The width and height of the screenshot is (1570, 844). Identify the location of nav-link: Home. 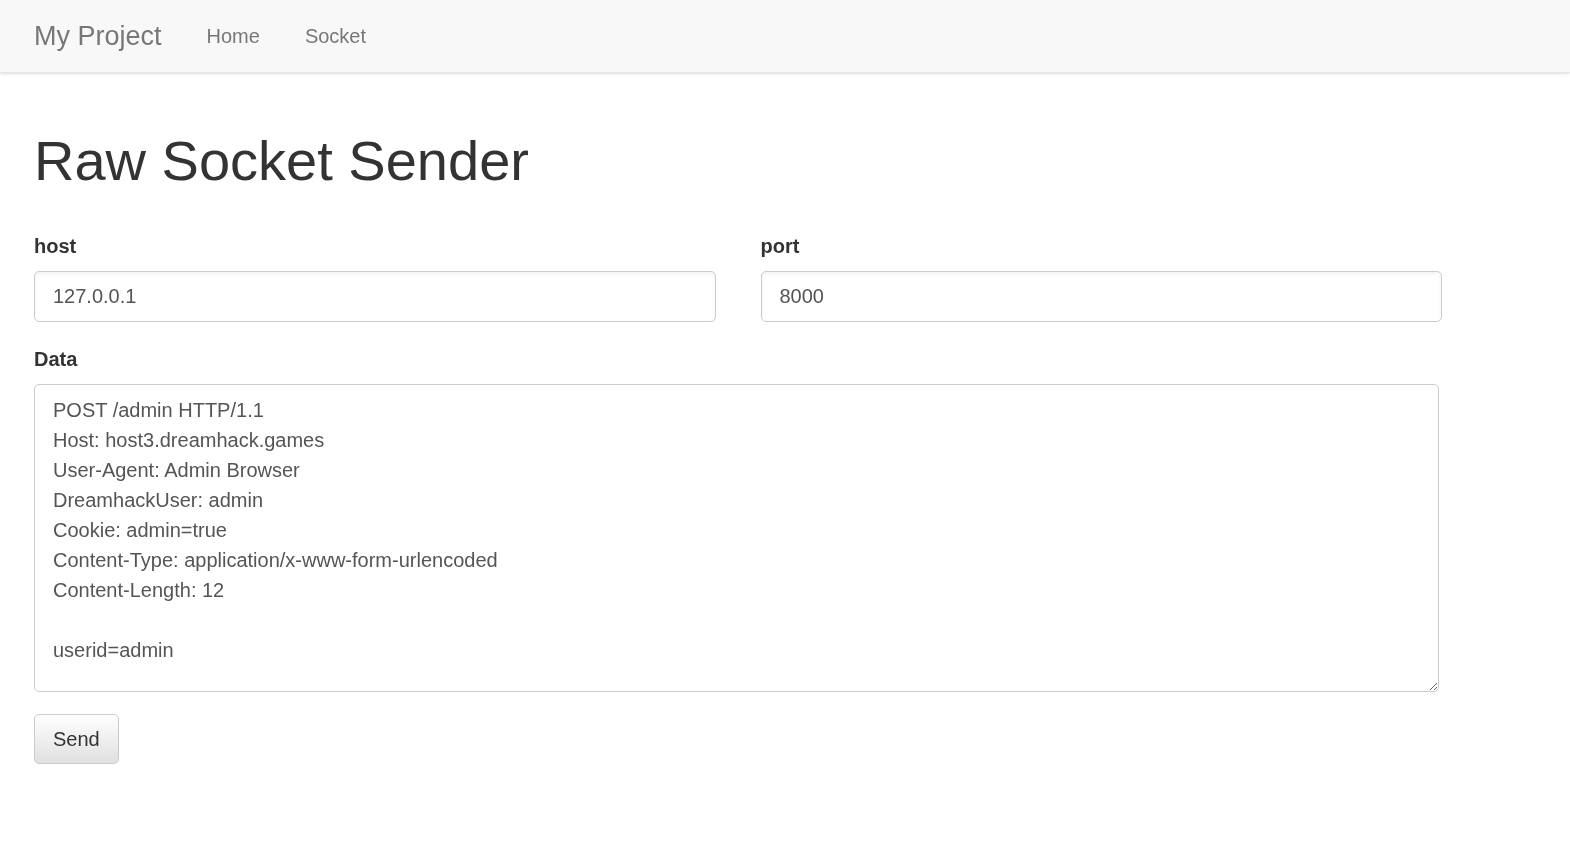
(233, 36).